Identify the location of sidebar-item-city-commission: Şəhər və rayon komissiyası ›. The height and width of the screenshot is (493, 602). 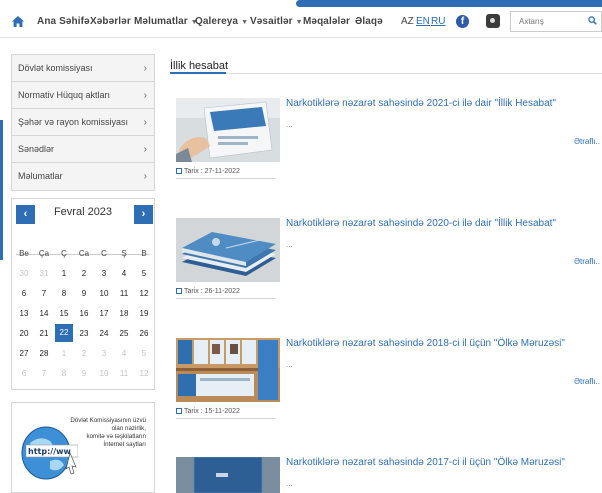
(83, 122).